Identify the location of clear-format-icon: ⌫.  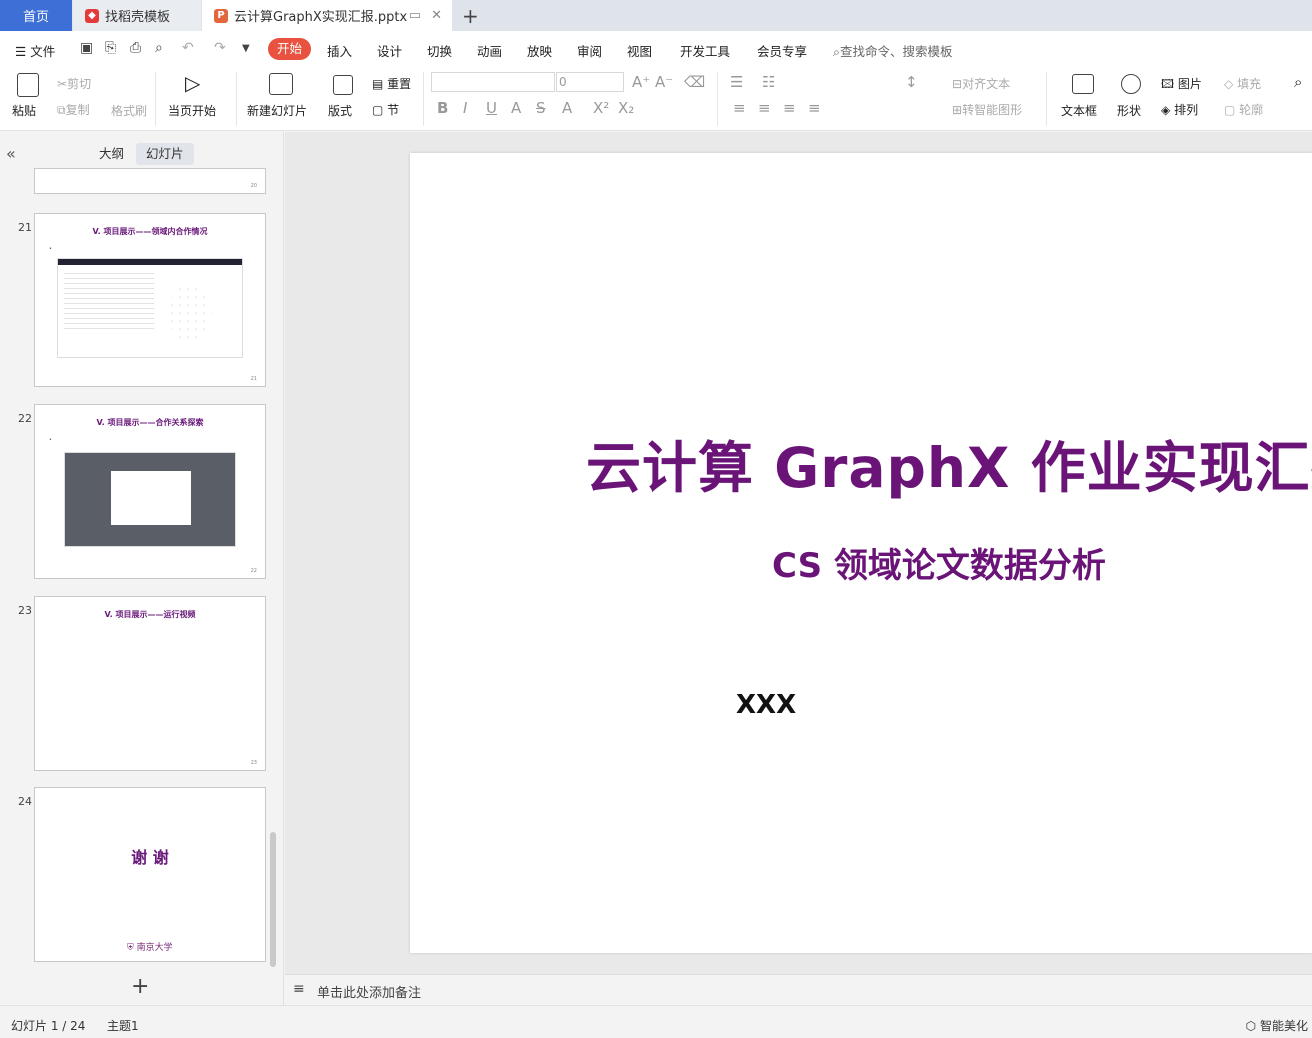
(694, 82).